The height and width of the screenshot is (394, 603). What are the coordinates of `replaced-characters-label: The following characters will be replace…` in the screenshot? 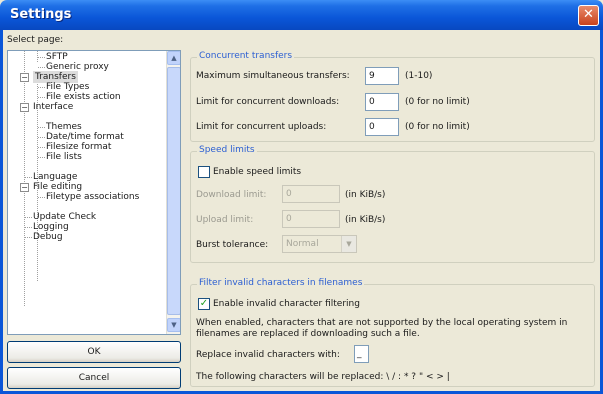 It's located at (323, 377).